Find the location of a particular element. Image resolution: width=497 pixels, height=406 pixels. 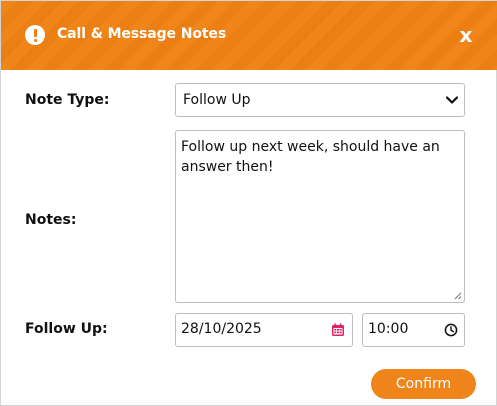

follow-up-date-value: 28/10/2025 is located at coordinates (221, 329).